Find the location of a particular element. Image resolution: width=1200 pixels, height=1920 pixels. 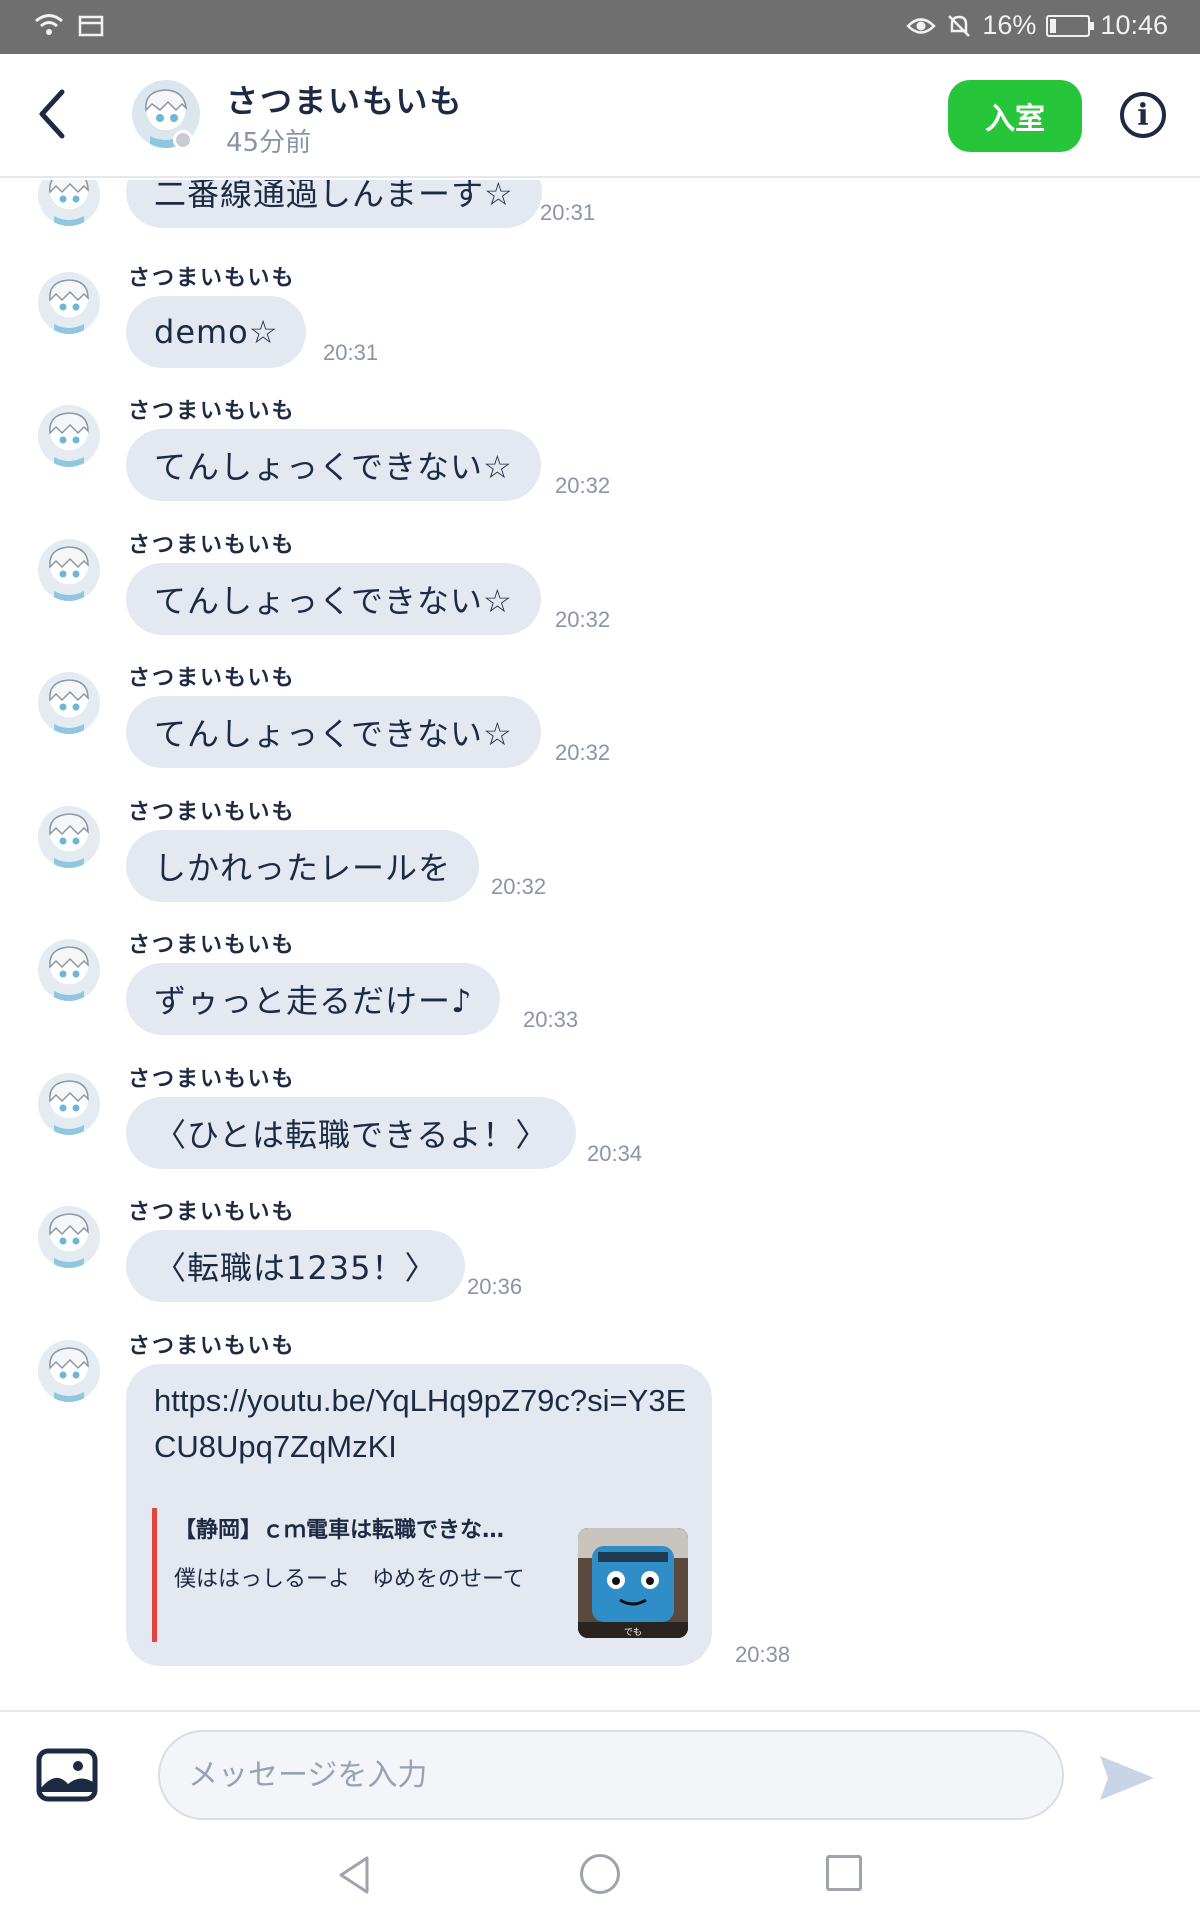

bell-off-icon is located at coordinates (959, 25).